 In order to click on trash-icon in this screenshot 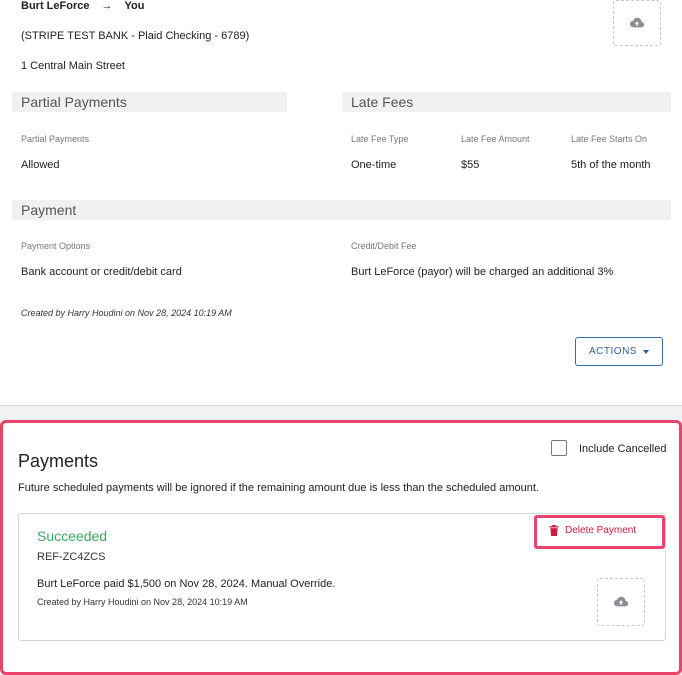, I will do `click(554, 530)`.